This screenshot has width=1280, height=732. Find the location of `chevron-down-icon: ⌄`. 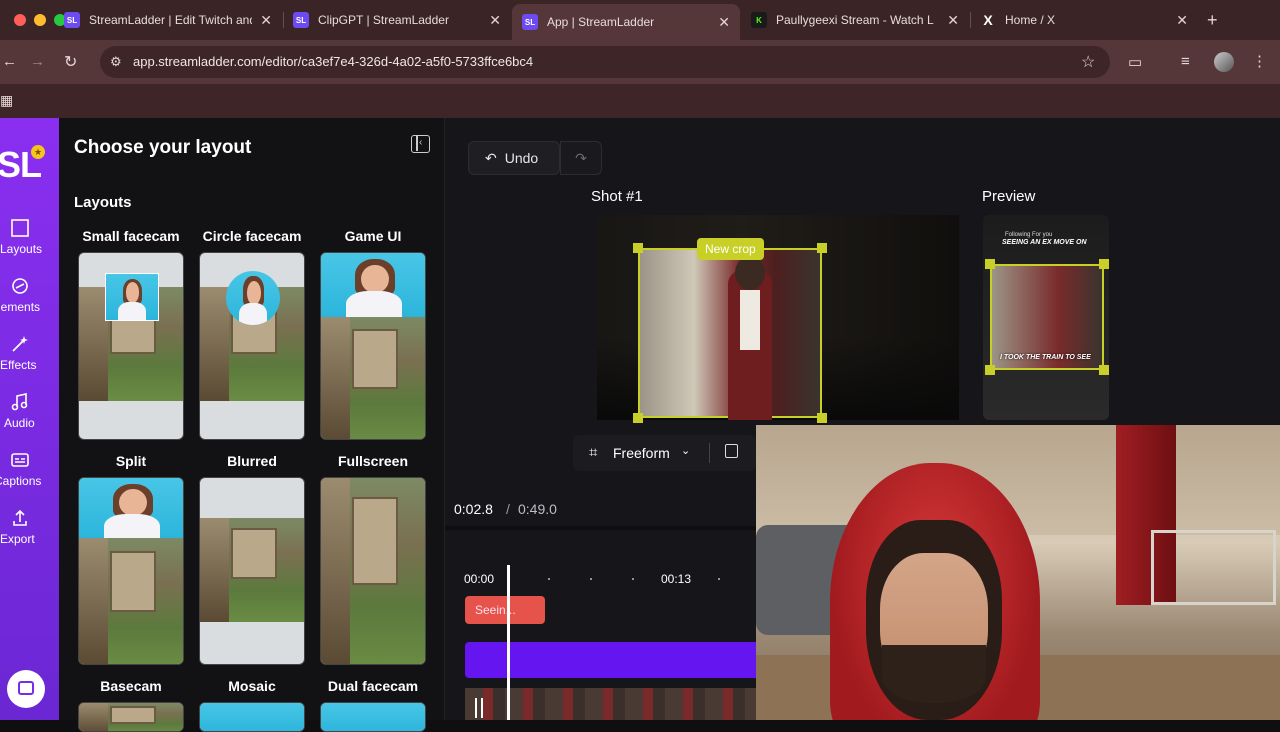

chevron-down-icon: ⌄ is located at coordinates (686, 451).